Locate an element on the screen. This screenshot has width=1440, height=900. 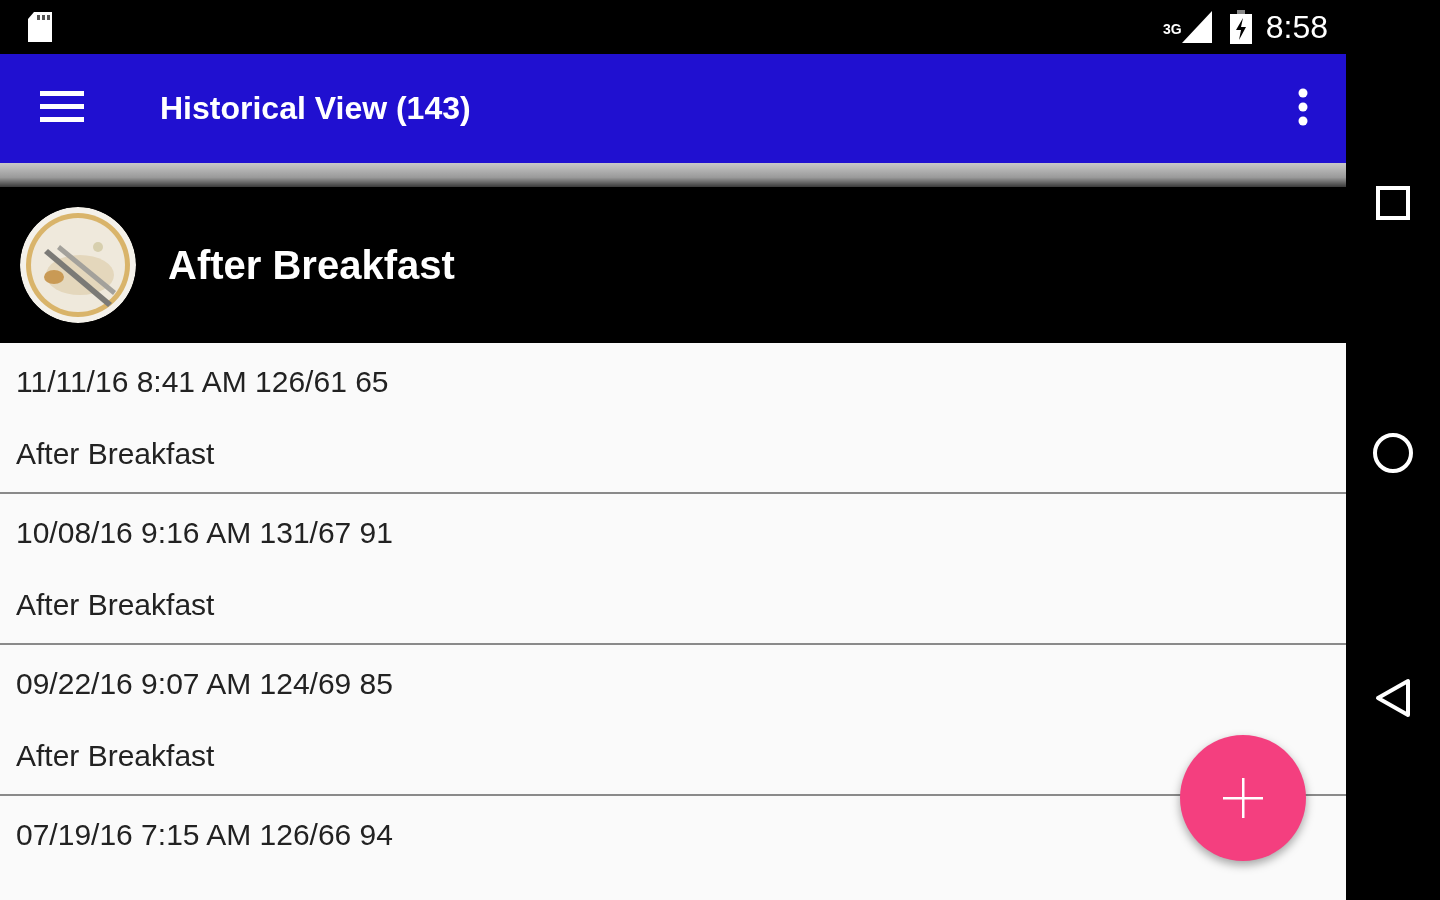
home-icon is located at coordinates (1393, 453).